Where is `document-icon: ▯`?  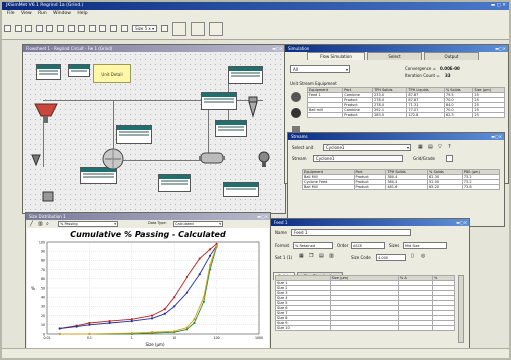 document-icon: ▯ is located at coordinates (412, 256).